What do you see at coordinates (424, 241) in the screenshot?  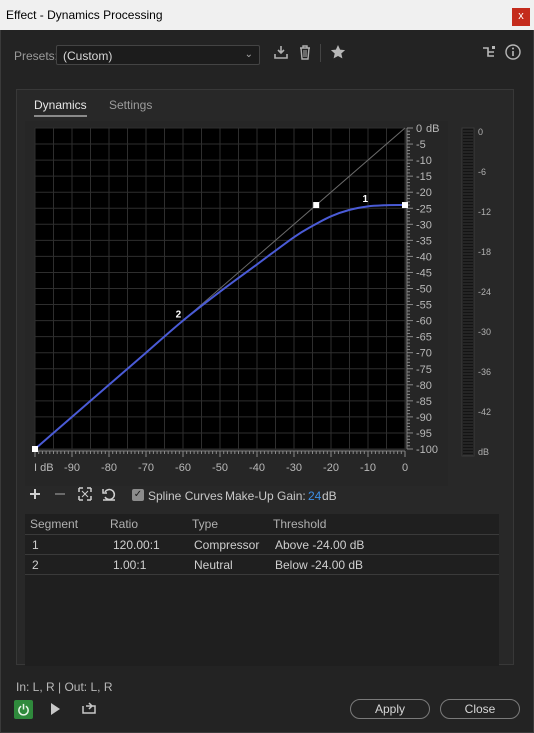 I see `y-tick-label: -35` at bounding box center [424, 241].